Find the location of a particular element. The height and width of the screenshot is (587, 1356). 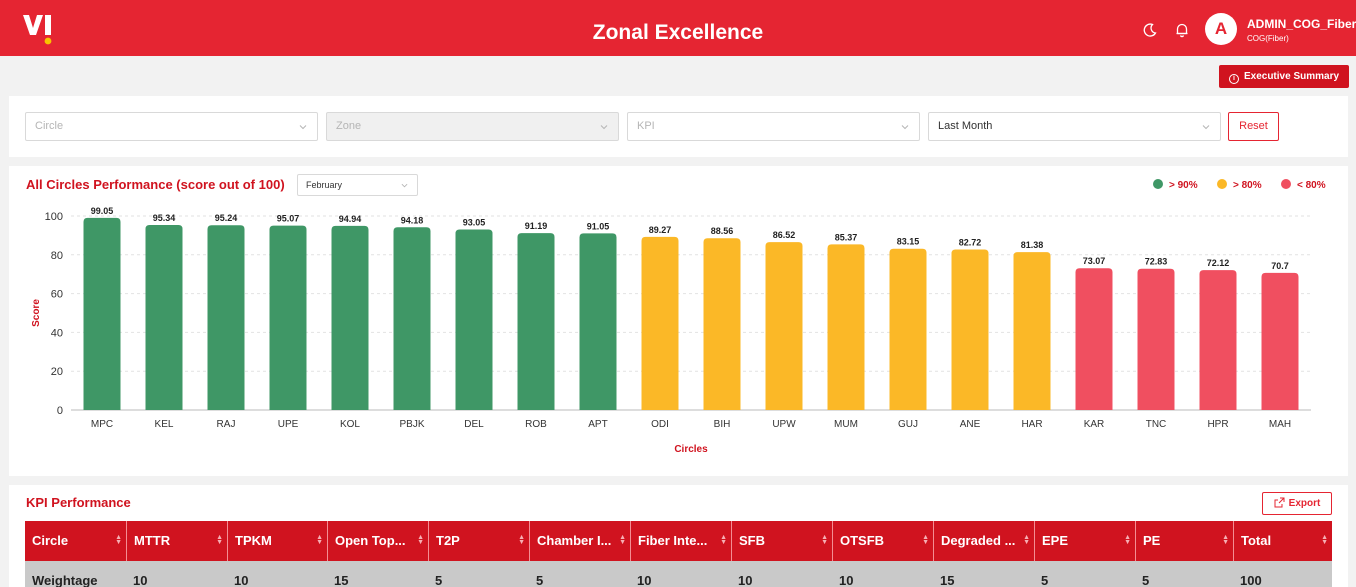

bar-data-label: 72.83 is located at coordinates (1156, 262).